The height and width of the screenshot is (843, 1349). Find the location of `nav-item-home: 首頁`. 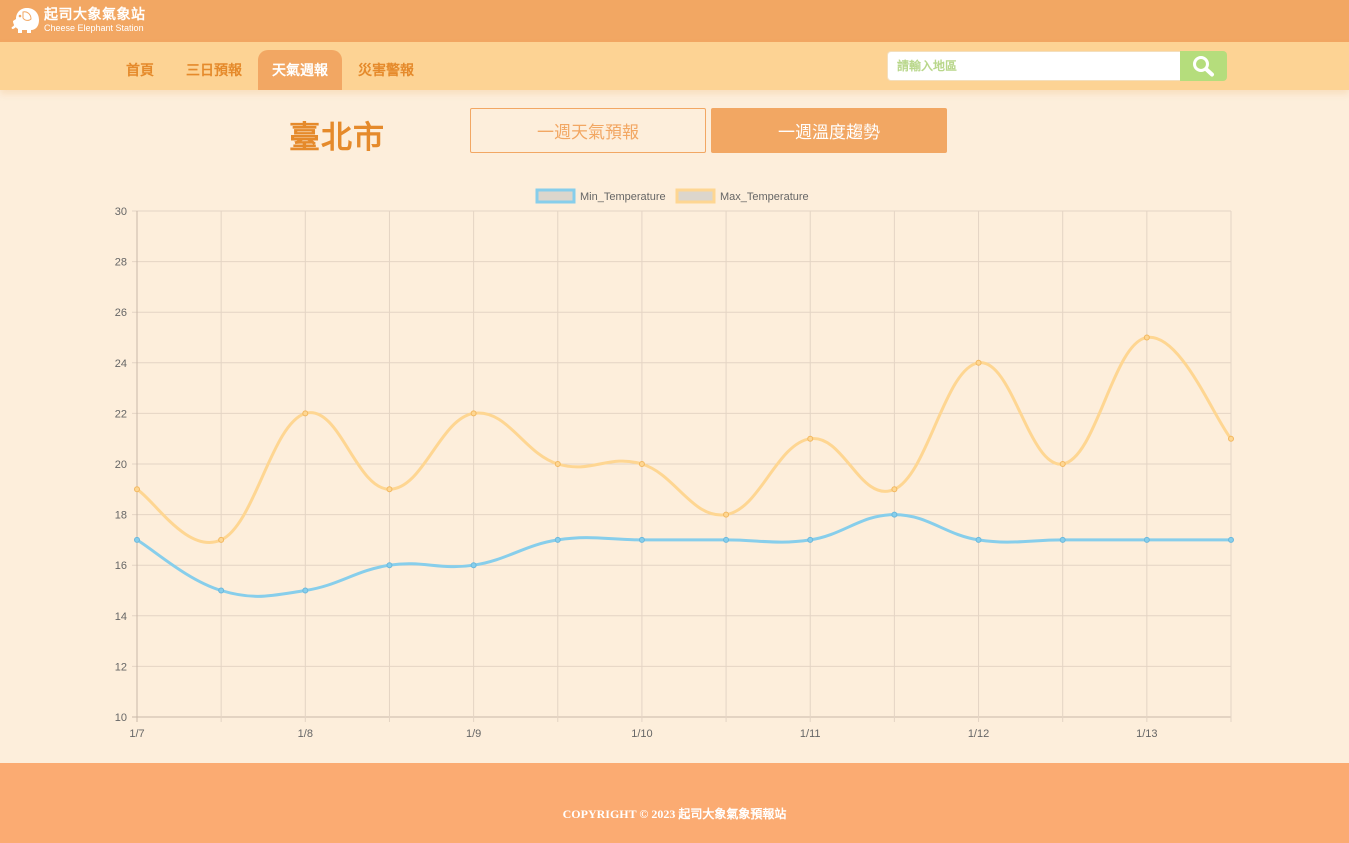

nav-item-home: 首頁 is located at coordinates (140, 70).